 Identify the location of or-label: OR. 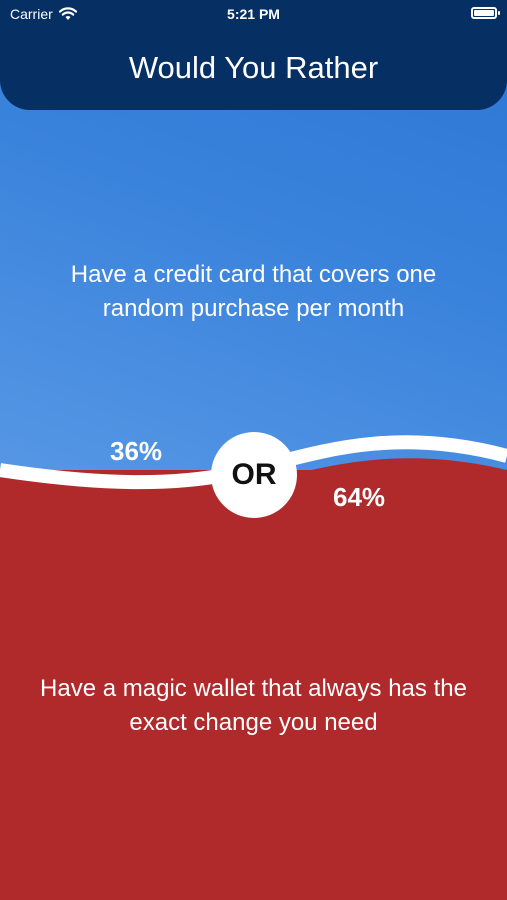
(254, 474).